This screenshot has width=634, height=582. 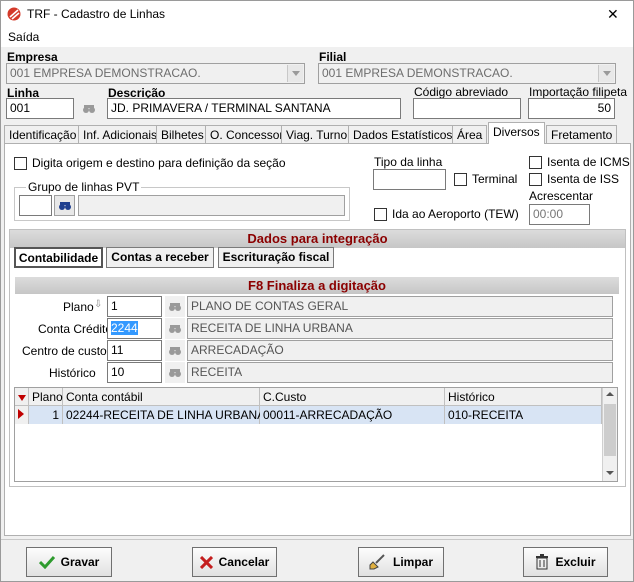 What do you see at coordinates (467, 73) in the screenshot?
I see `filial-select: 001 EMPRESA DEMONSTRACAO.` at bounding box center [467, 73].